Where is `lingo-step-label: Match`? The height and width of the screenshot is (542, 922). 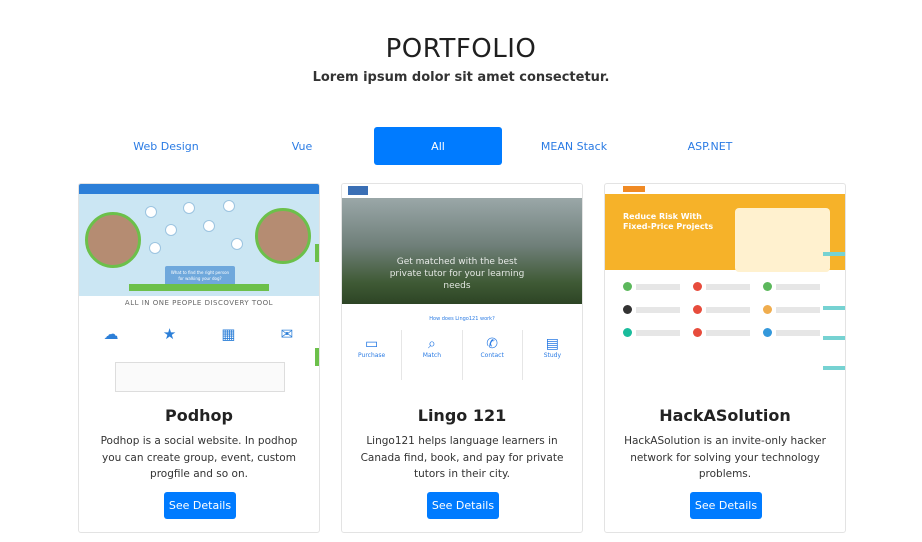 lingo-step-label: Match is located at coordinates (432, 355).